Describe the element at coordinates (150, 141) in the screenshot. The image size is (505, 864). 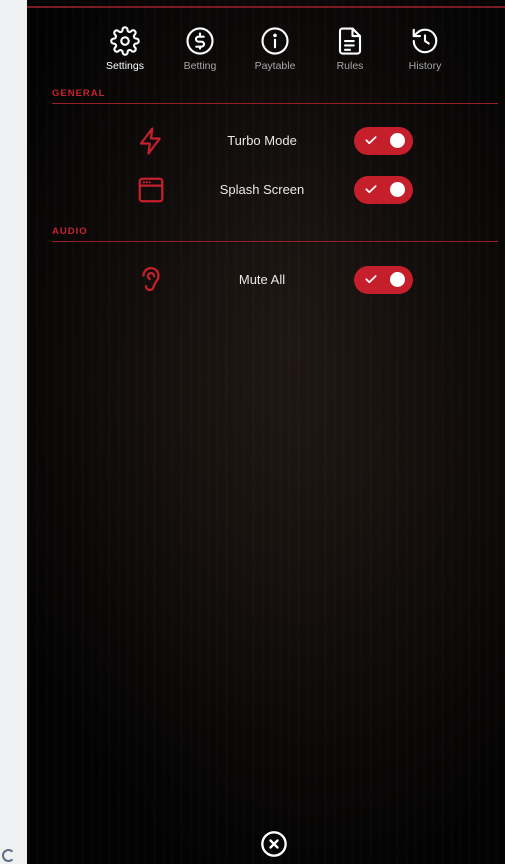
I see `lightning-icon` at that location.